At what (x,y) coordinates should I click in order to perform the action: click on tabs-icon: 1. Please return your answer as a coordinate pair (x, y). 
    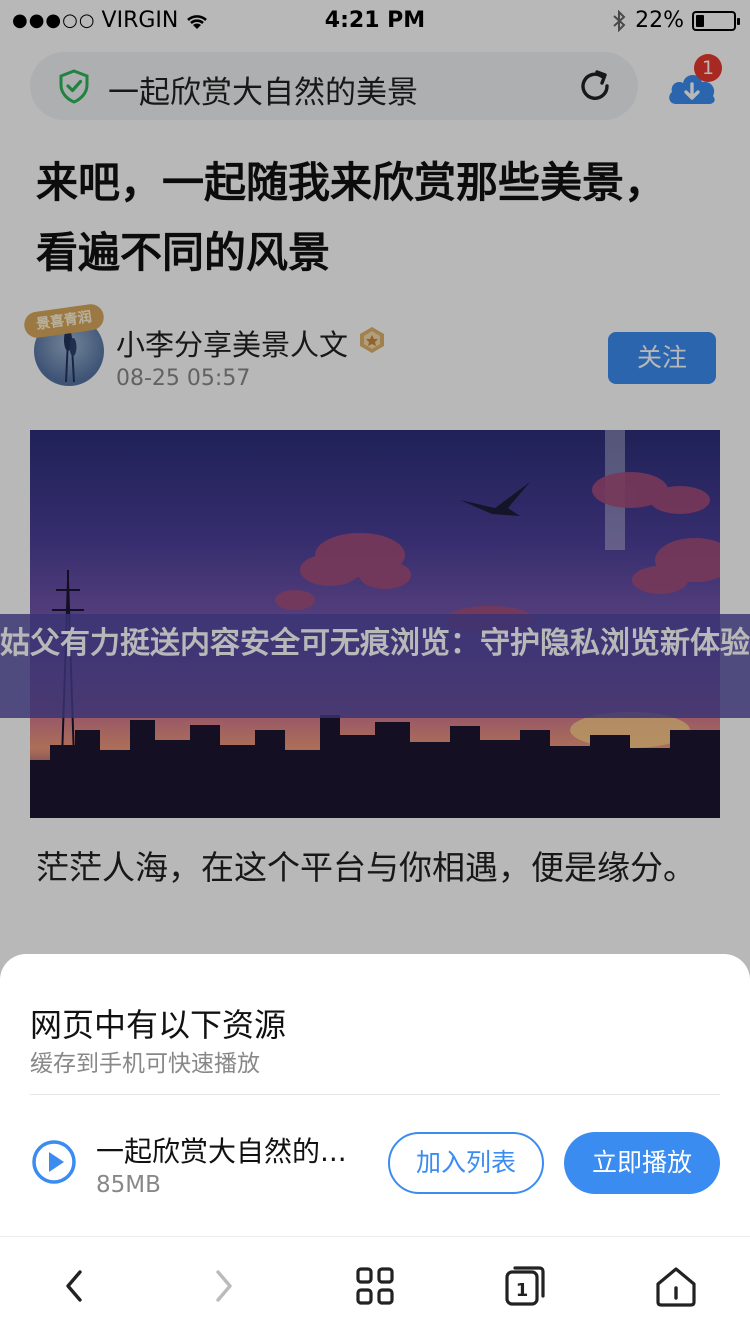
    Looking at the image, I should click on (525, 1286).